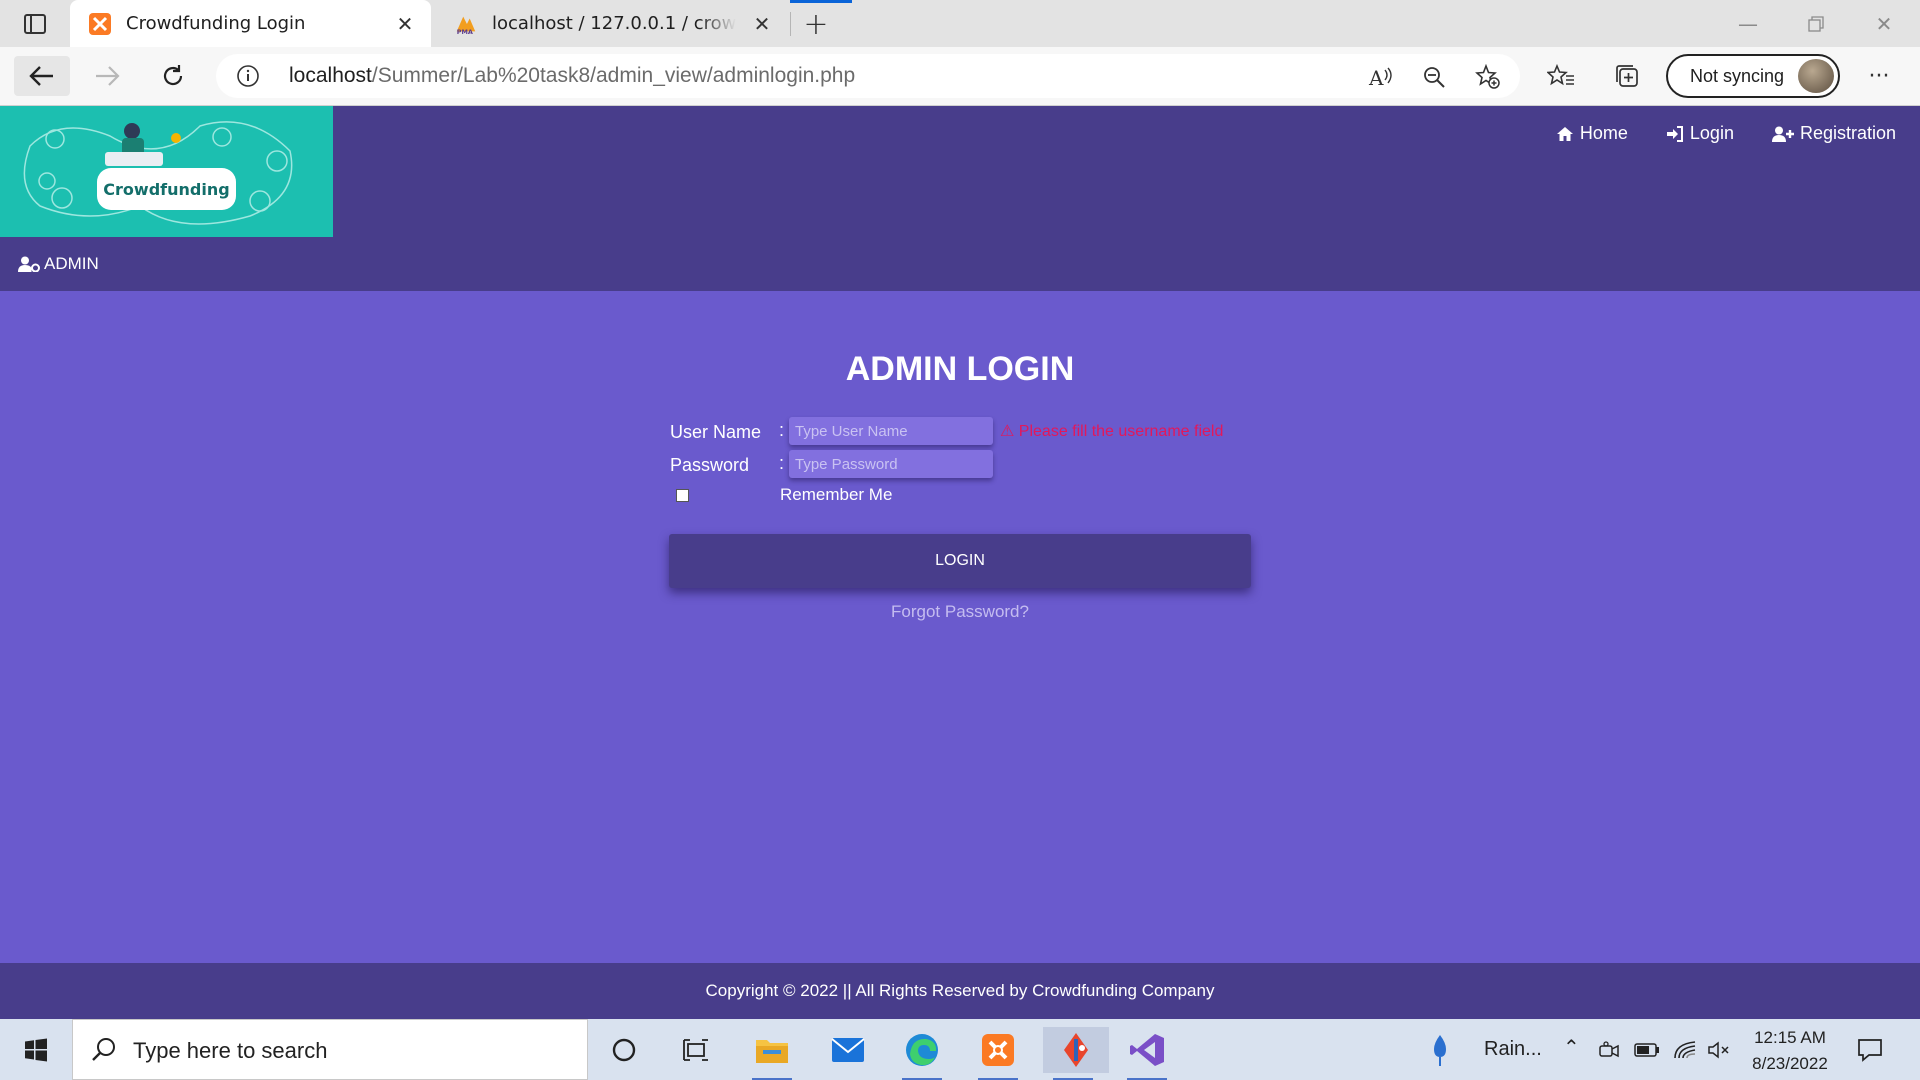 The height and width of the screenshot is (1080, 1920). Describe the element at coordinates (1571, 1047) in the screenshot. I see `show-hidden-icons-chevron-icon: ⌃` at that location.